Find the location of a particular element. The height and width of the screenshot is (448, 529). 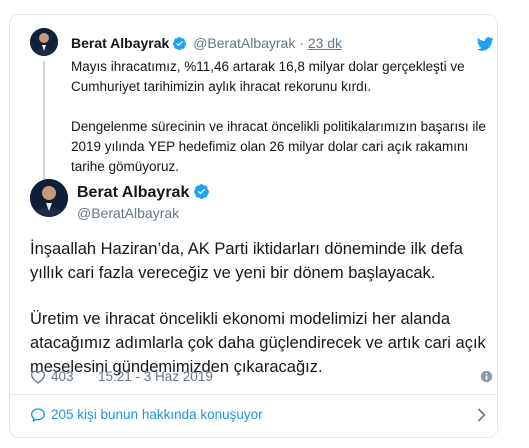

conversation-link: 205 kişi bunun hakkında konuşuyor is located at coordinates (258, 415).